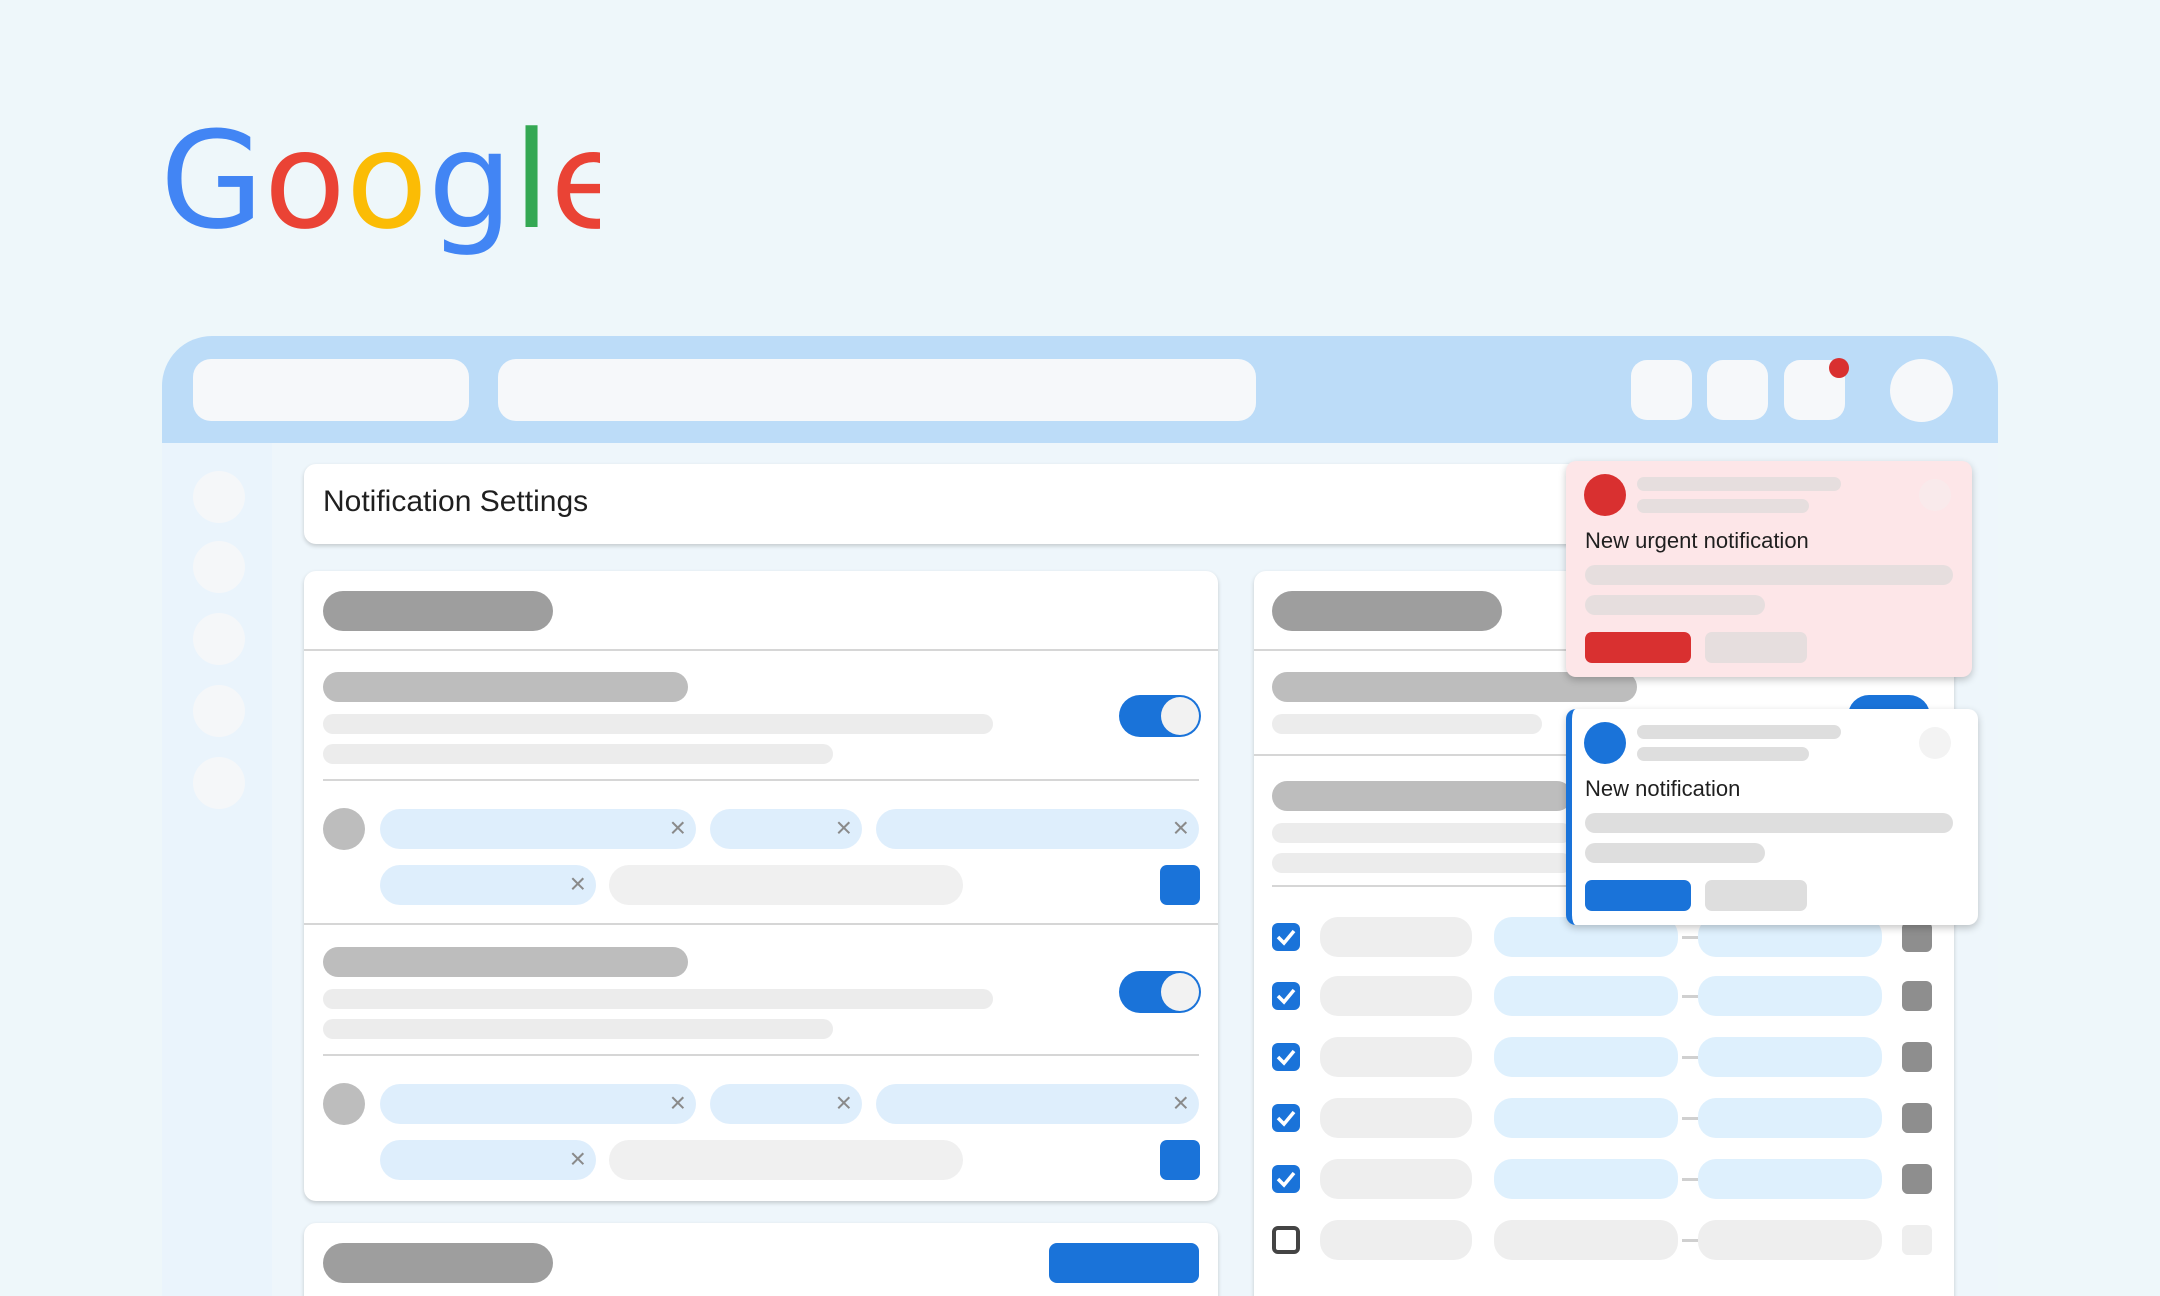 The width and height of the screenshot is (2160, 1296). Describe the element at coordinates (331, 390) in the screenshot. I see `tab-pill` at that location.